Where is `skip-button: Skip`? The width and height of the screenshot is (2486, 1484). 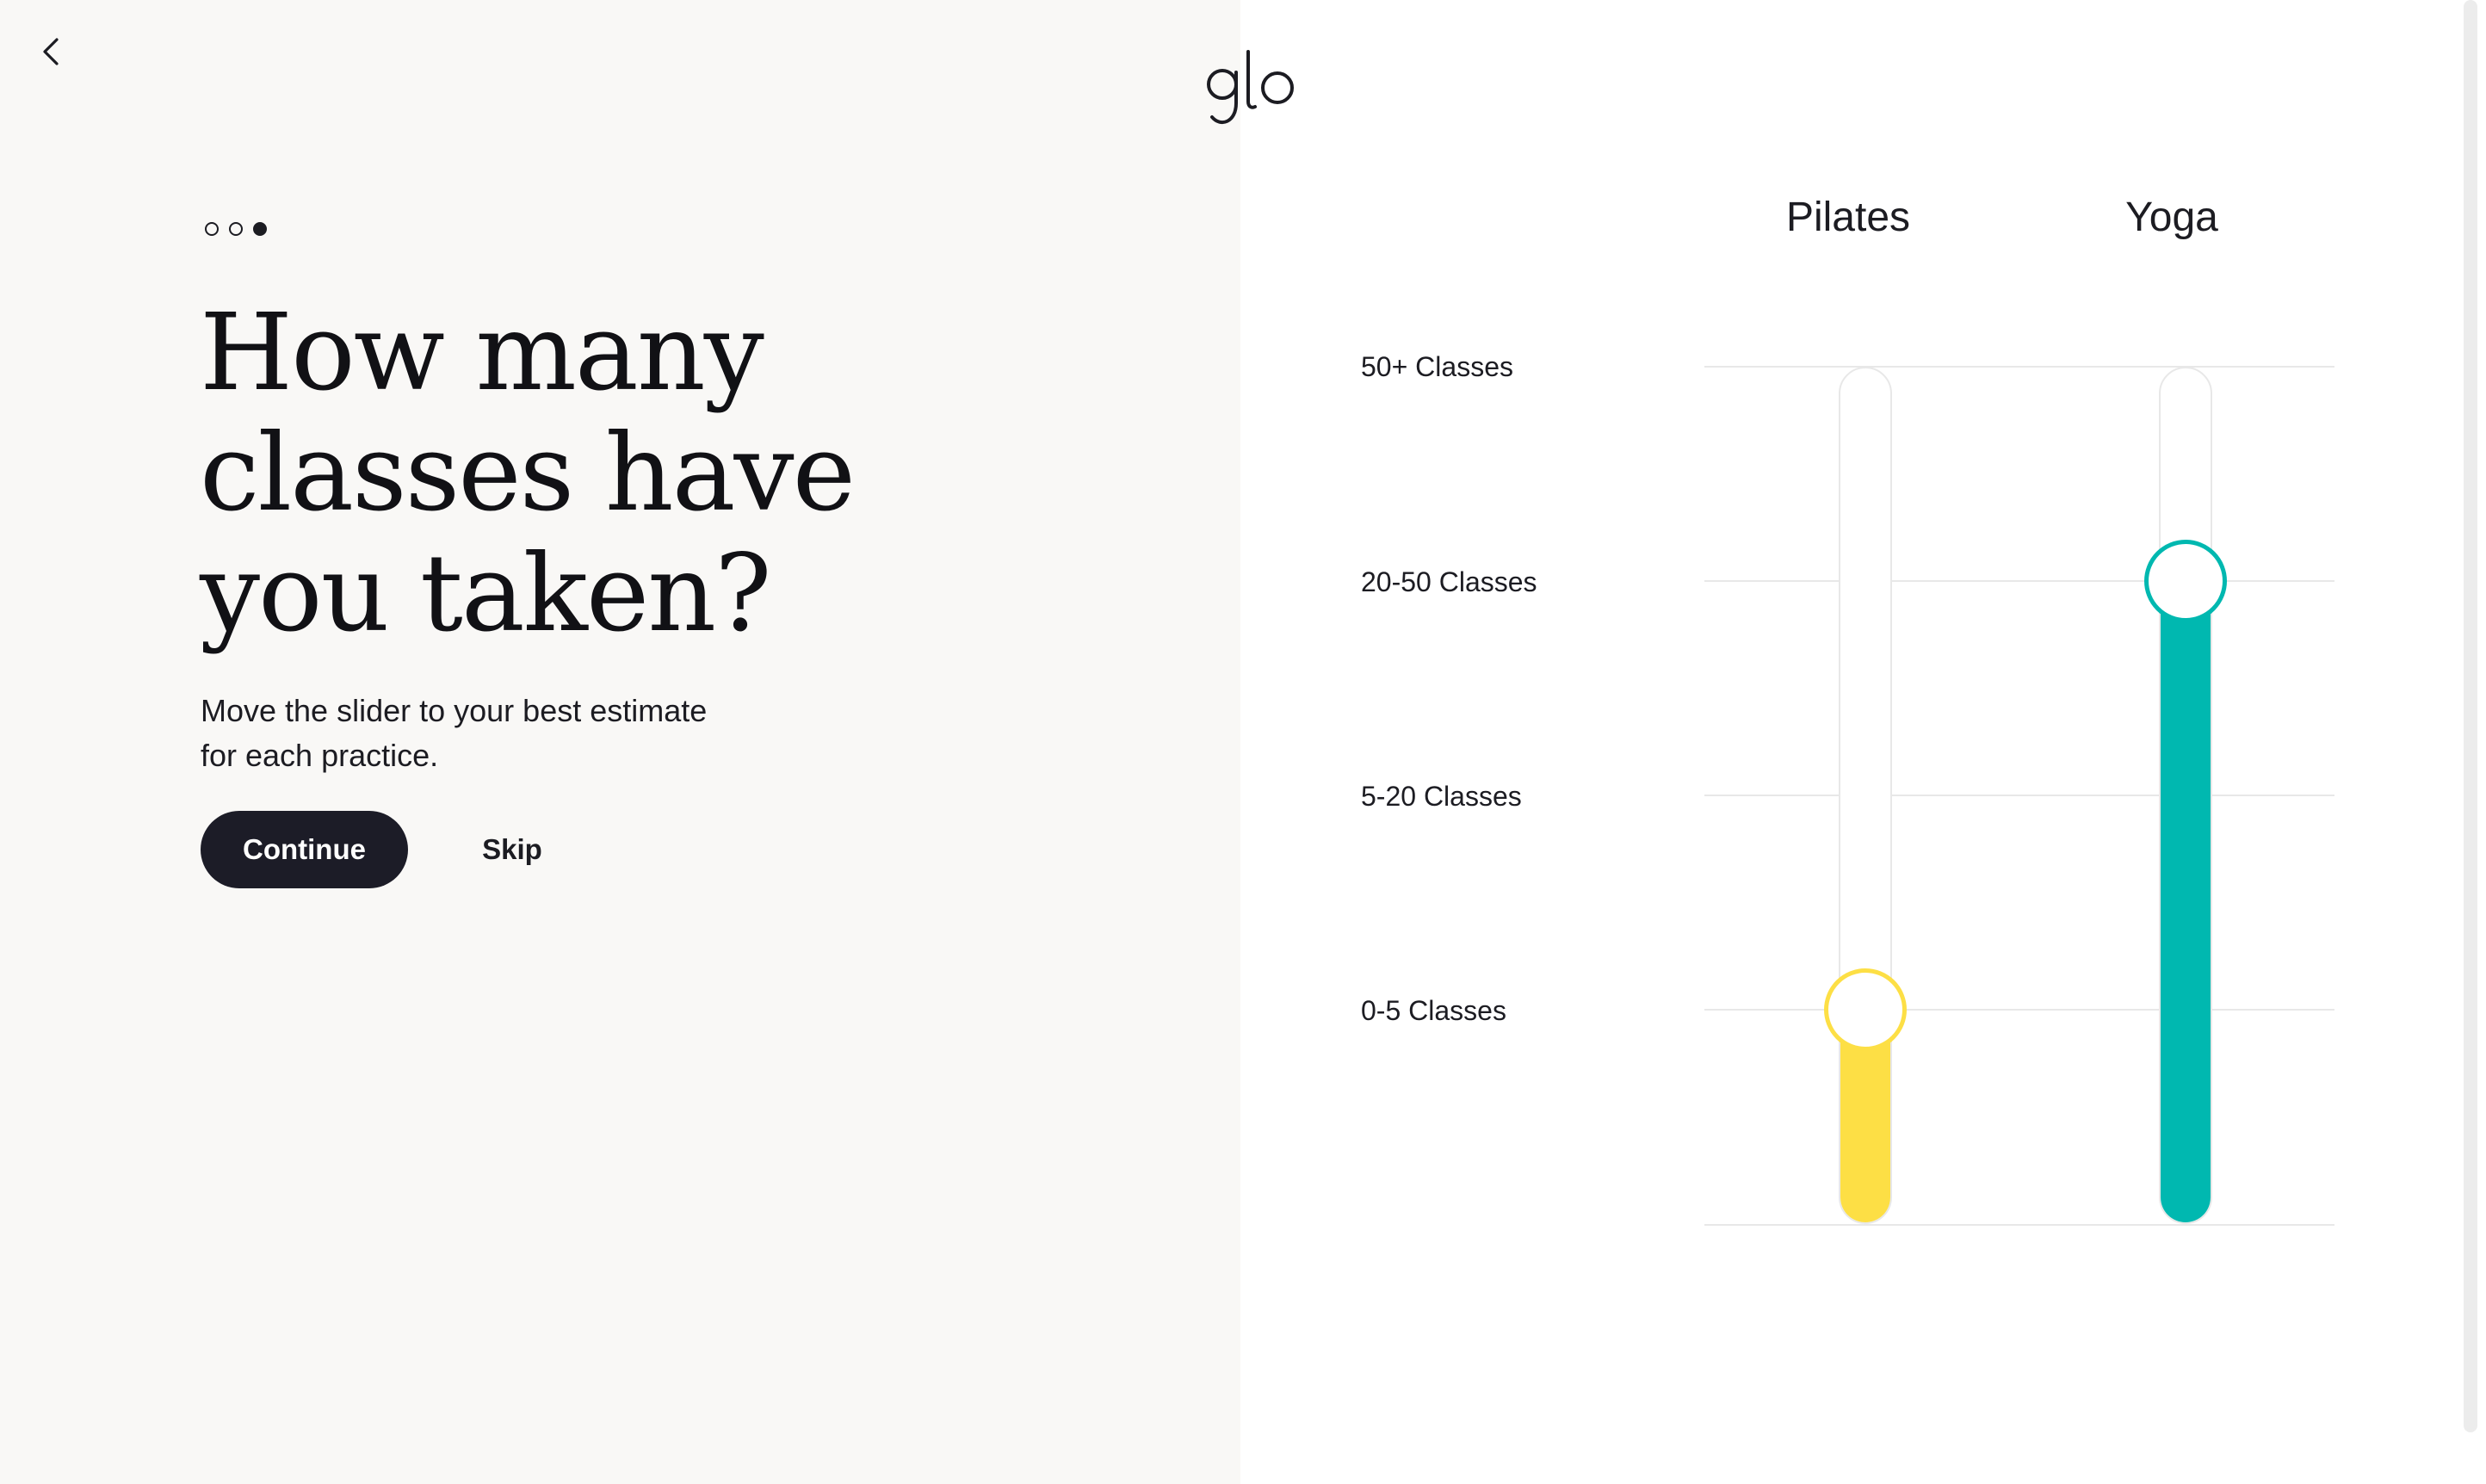 skip-button: Skip is located at coordinates (512, 849).